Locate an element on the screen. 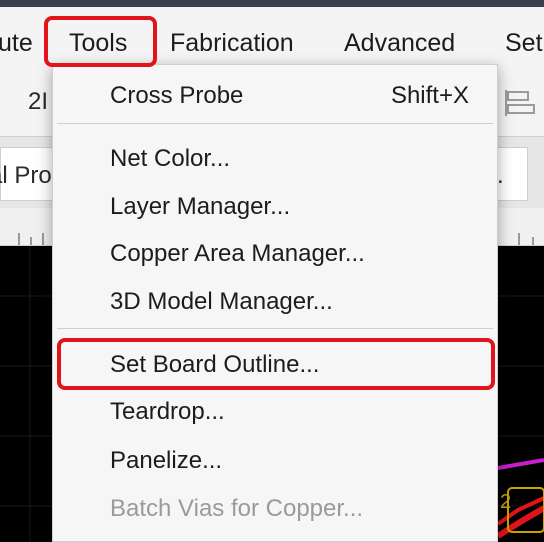 Image resolution: width=544 pixels, height=542 pixels. toolbar-view-toggle: 2I is located at coordinates (38, 102).